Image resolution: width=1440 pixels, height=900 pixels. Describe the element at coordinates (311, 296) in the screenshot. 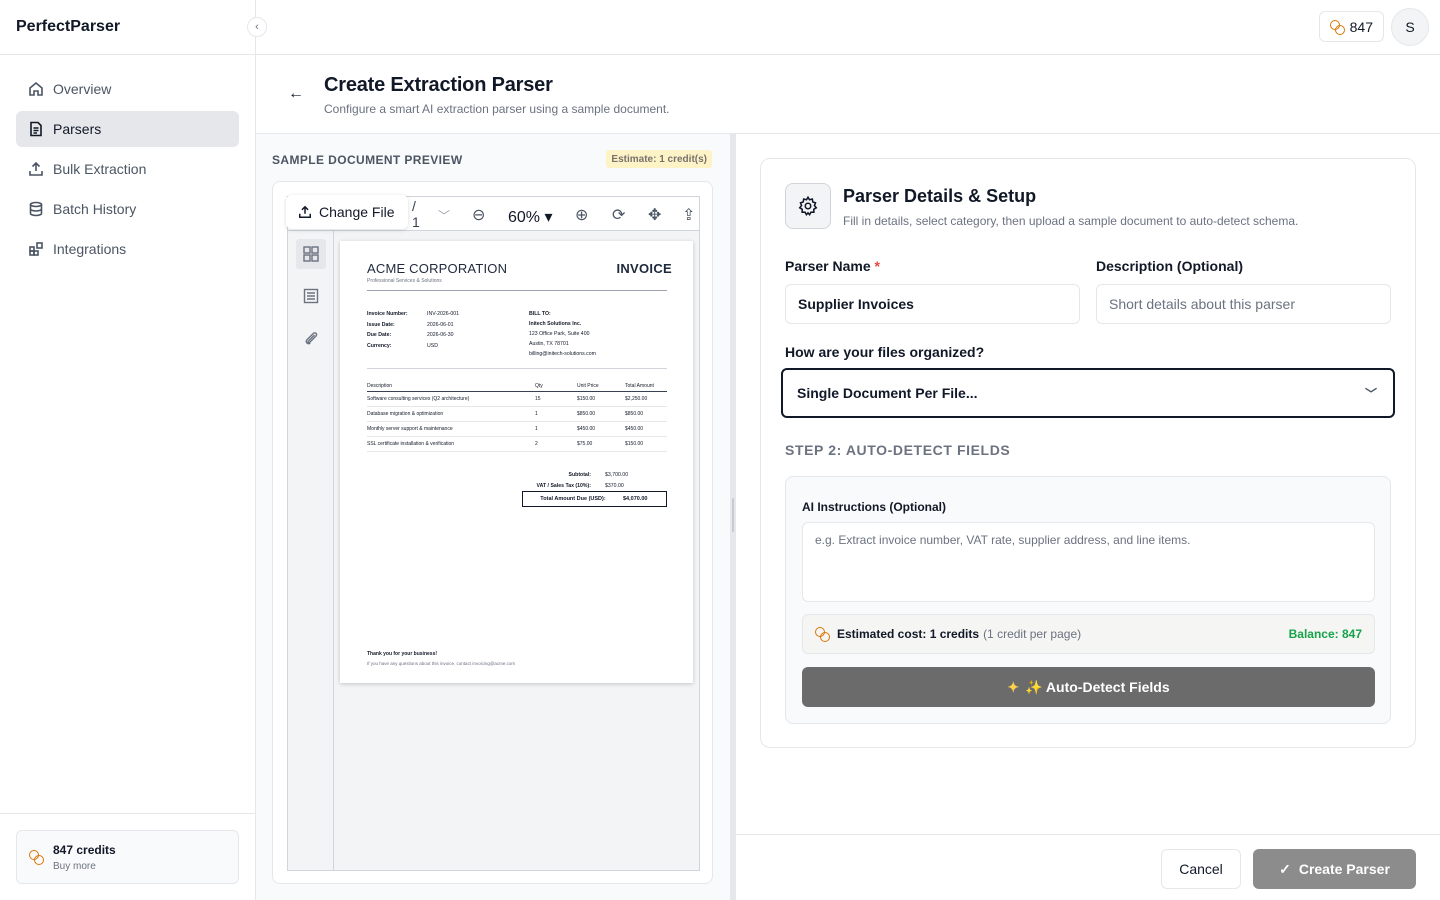

I see `outline-button` at that location.